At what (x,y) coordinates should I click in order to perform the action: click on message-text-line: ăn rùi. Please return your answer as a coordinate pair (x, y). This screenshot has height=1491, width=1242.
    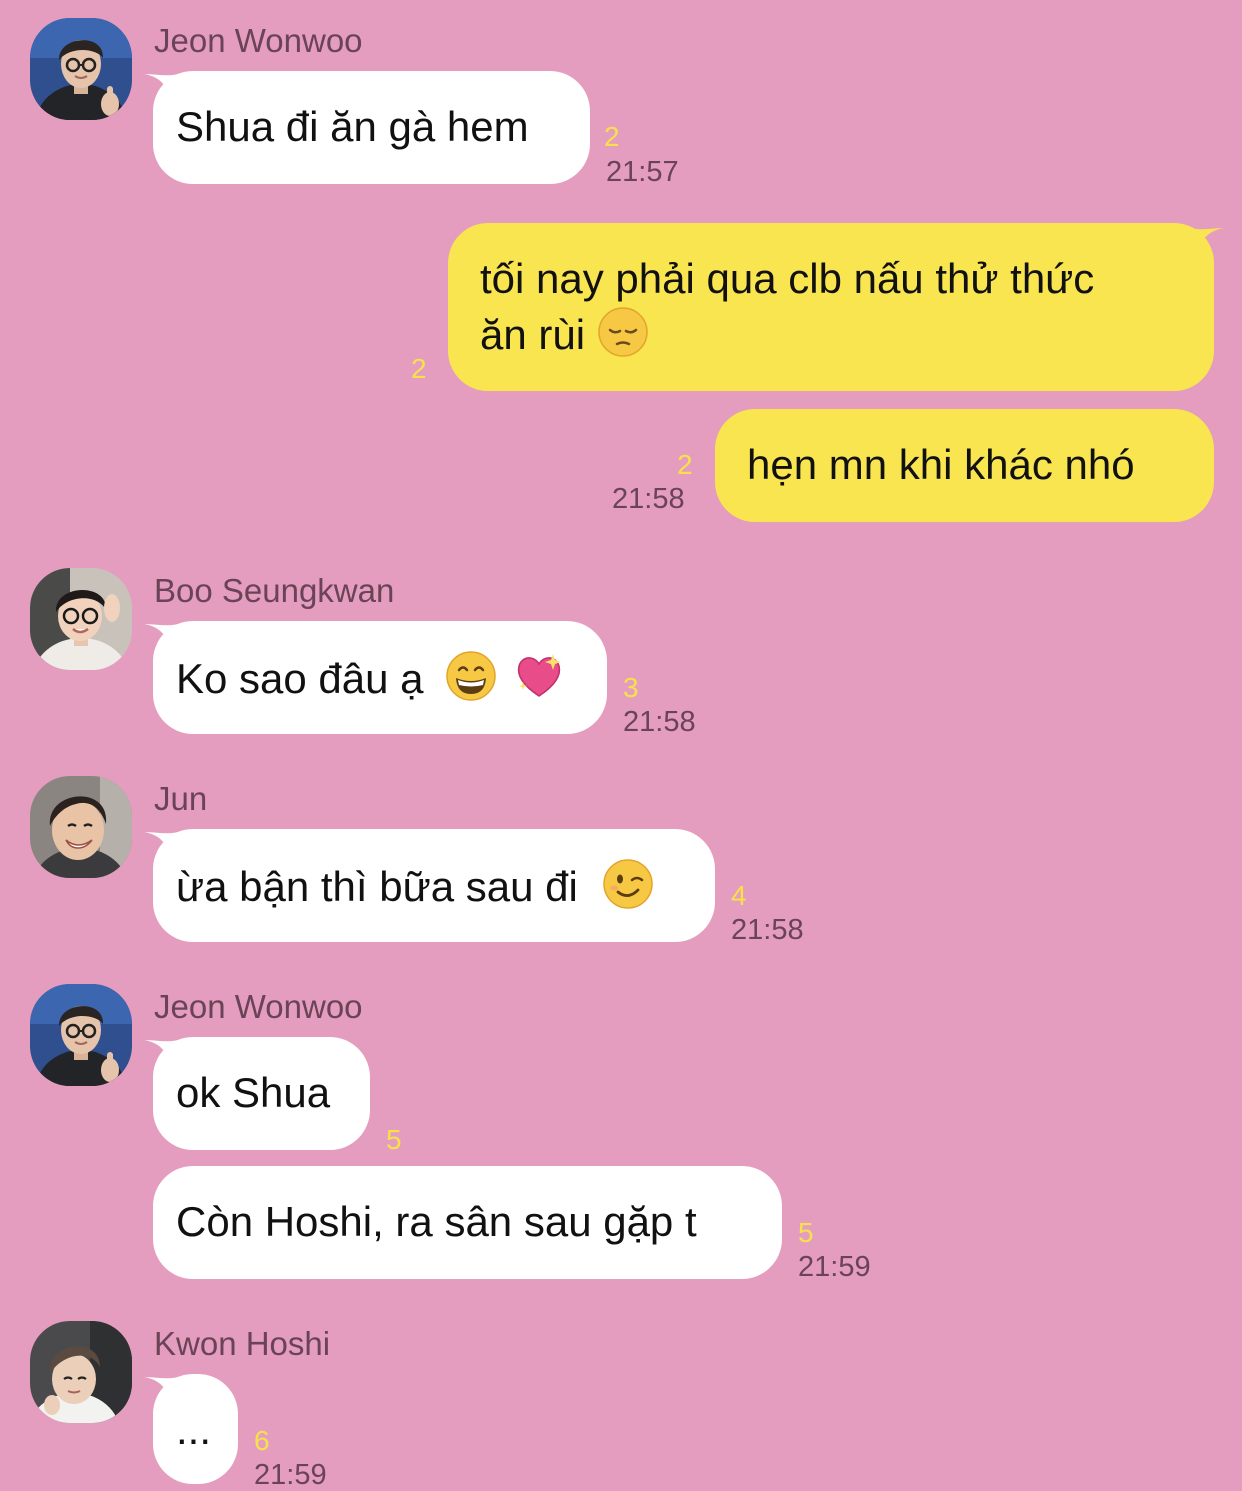
    Looking at the image, I should click on (533, 334).